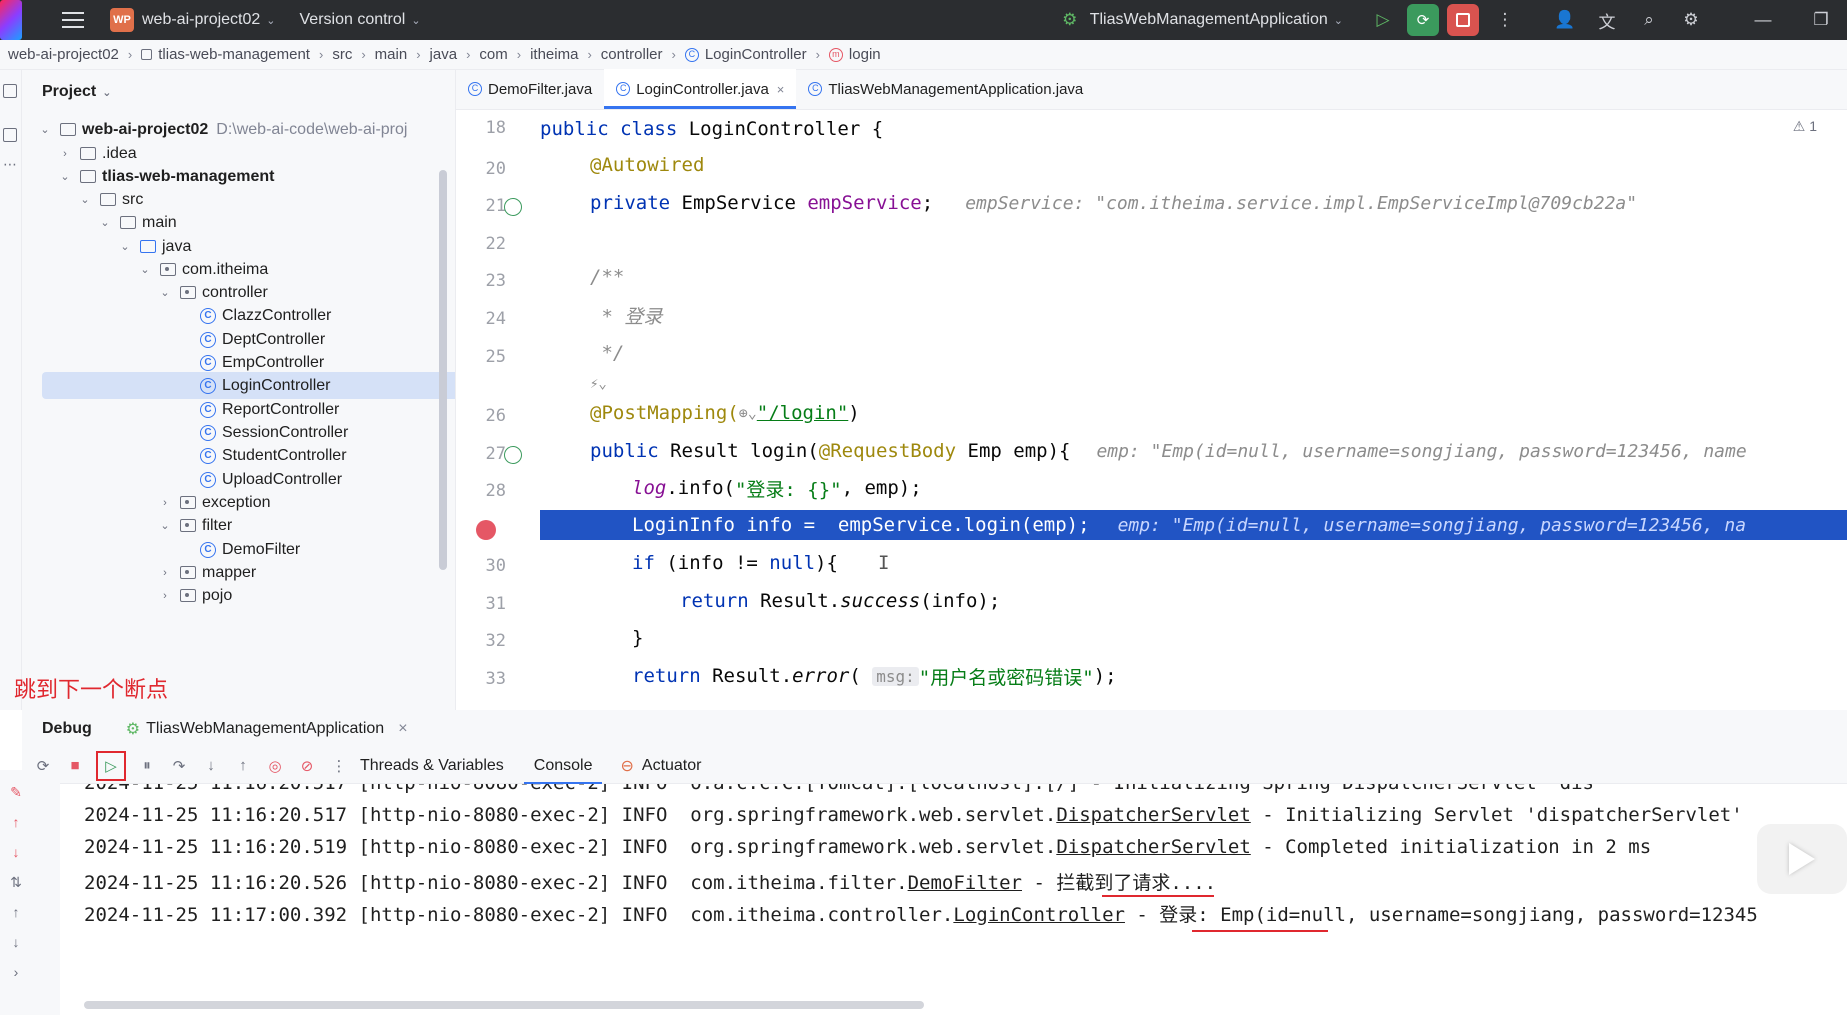 This screenshot has height=1015, width=1847. Describe the element at coordinates (1039, 915) in the screenshot. I see `log-class-link: LoginController` at that location.